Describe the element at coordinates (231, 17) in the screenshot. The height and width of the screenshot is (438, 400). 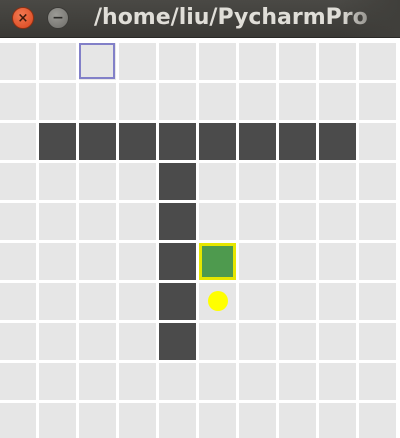
I see `window-title: /home/liu/PycharmPro` at that location.